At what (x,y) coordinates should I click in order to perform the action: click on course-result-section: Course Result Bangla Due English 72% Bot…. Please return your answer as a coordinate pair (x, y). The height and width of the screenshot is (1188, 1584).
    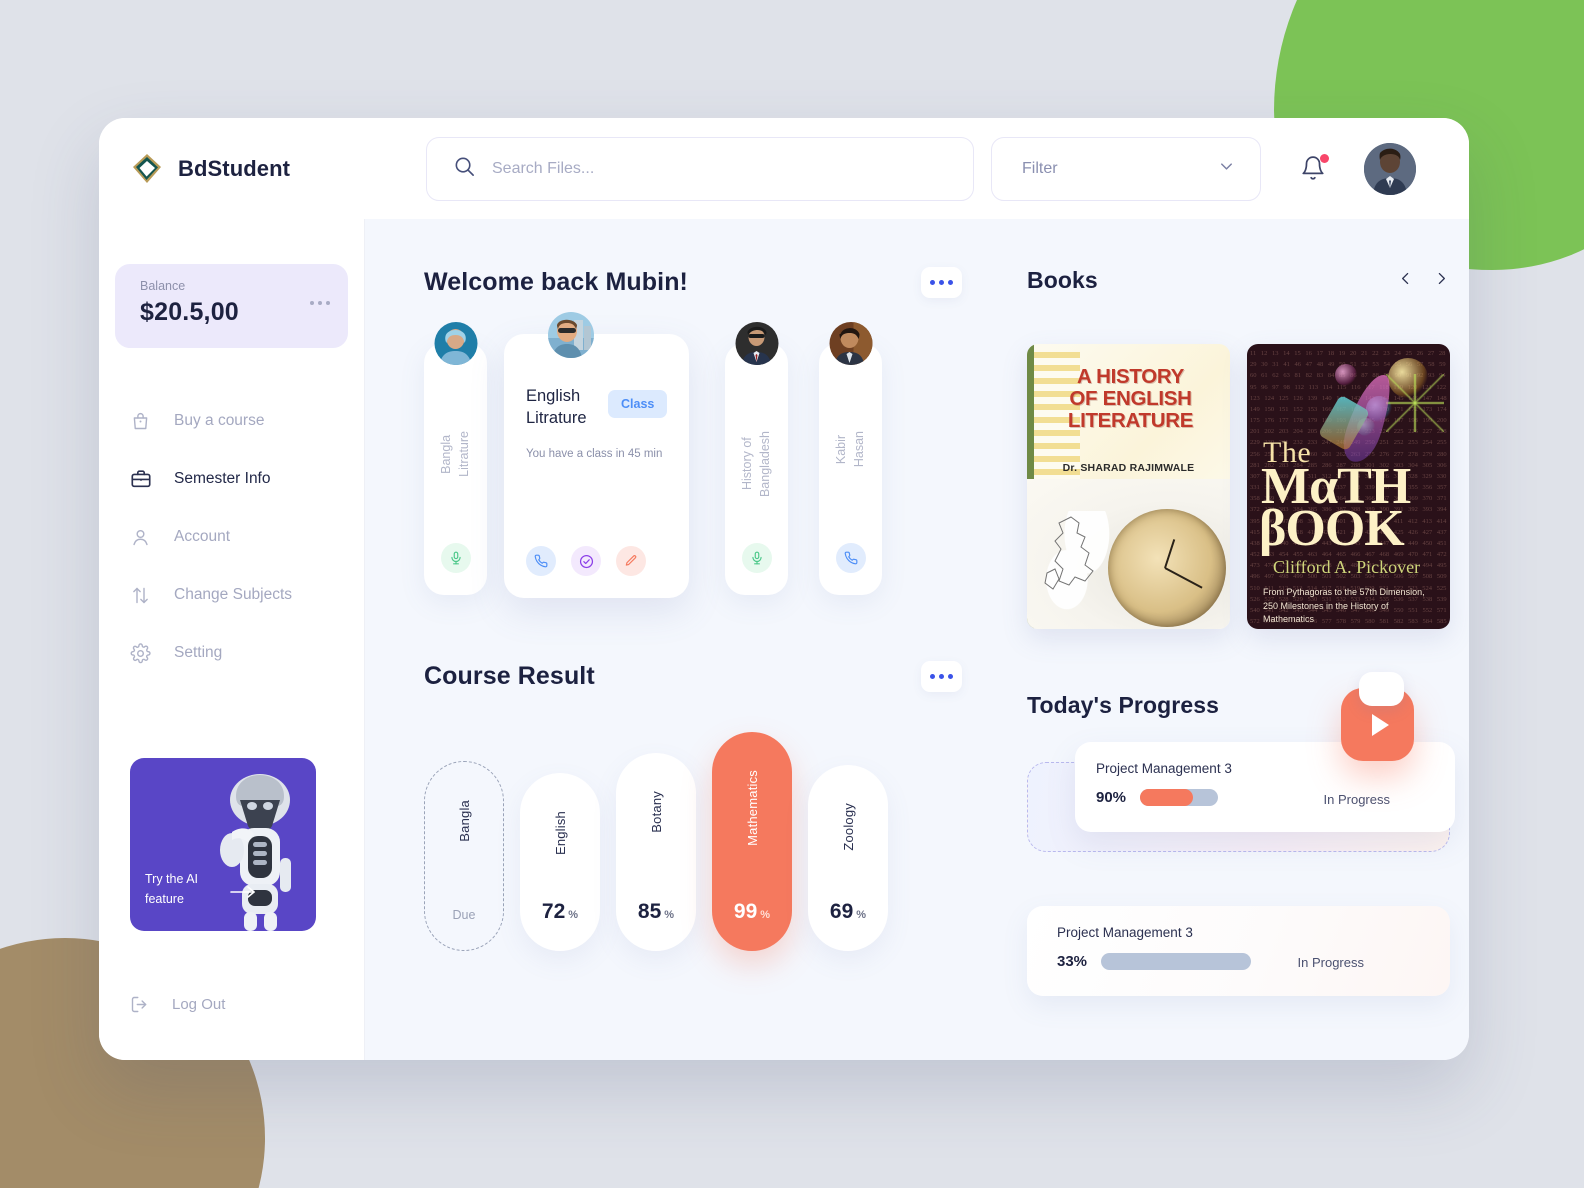
    Looking at the image, I should click on (693, 806).